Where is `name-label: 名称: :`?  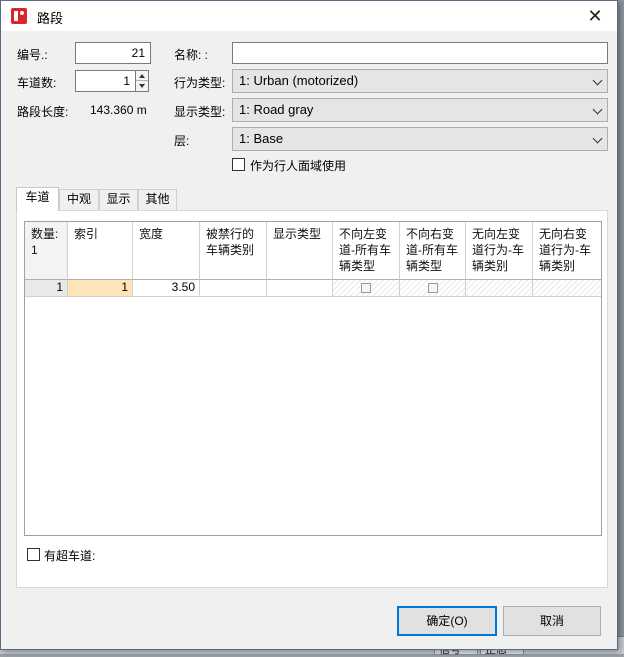 name-label: 名称: : is located at coordinates (191, 55).